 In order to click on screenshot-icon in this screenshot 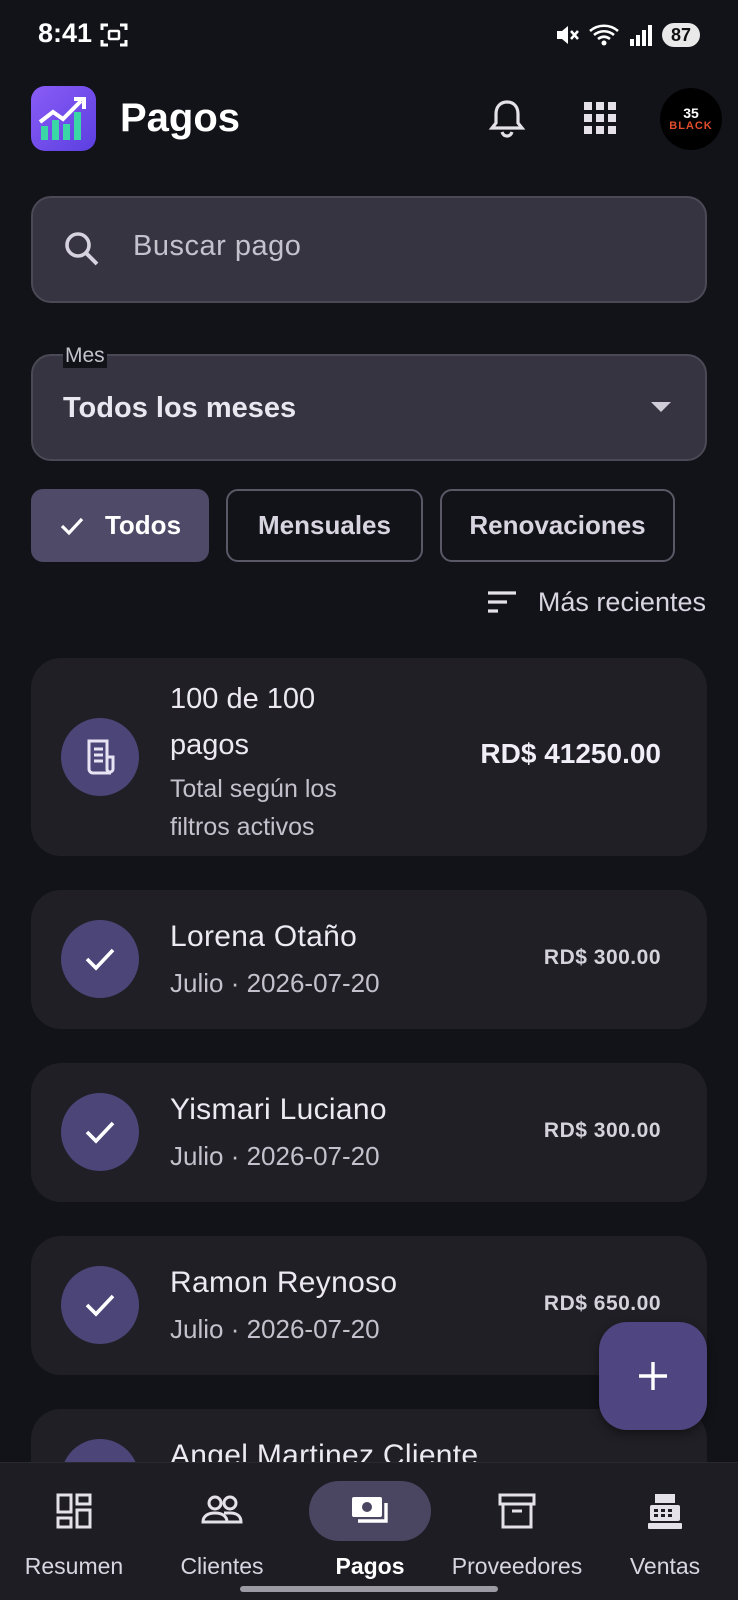, I will do `click(114, 35)`.